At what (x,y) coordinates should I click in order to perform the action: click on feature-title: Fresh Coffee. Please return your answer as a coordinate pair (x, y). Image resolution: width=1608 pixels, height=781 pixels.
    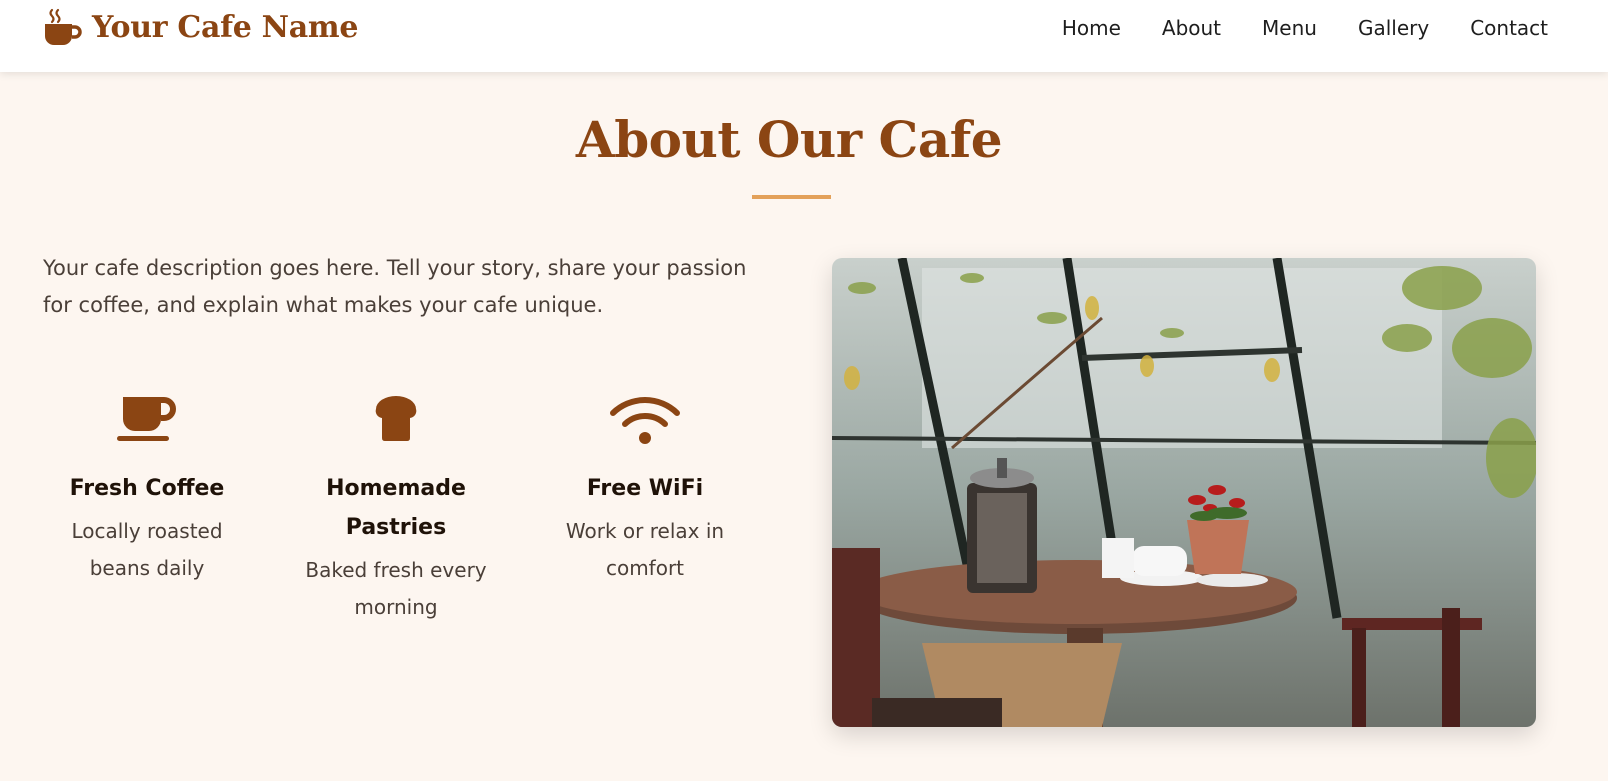
    Looking at the image, I should click on (147, 488).